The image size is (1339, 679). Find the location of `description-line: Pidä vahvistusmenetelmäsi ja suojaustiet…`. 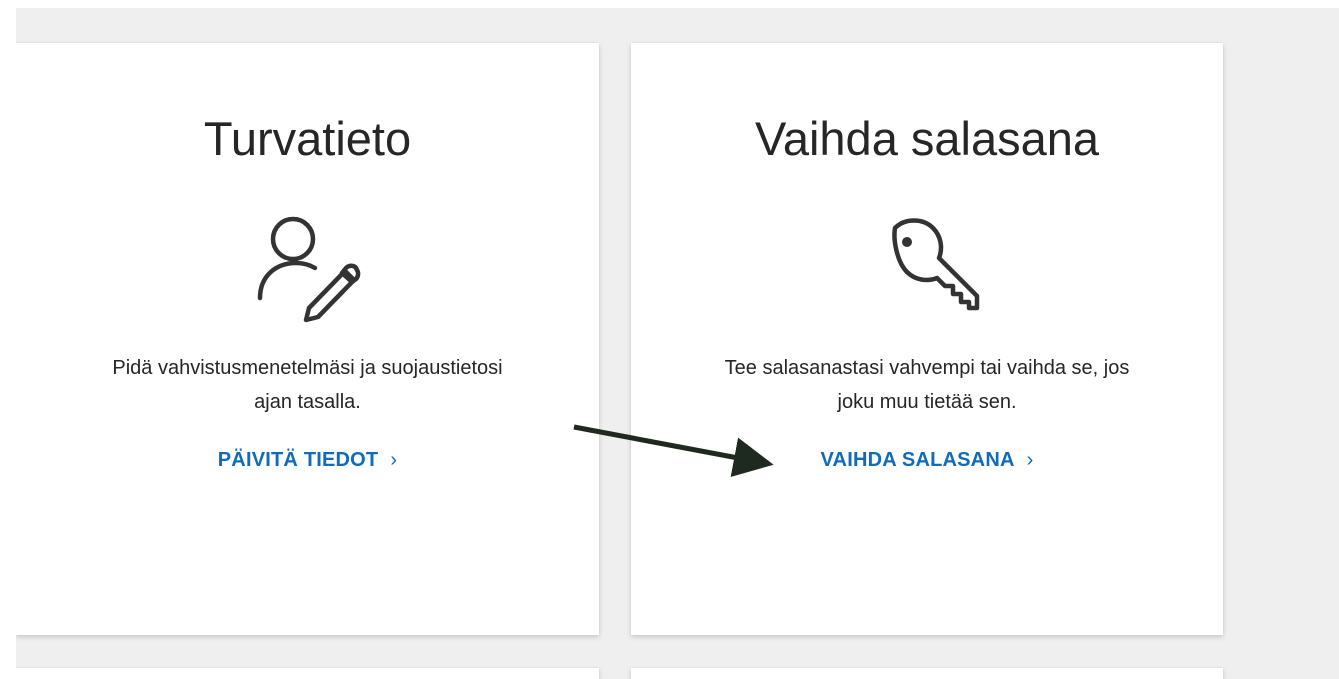

description-line: Pidä vahvistusmenetelmäsi ja suojaustiet… is located at coordinates (307, 368).